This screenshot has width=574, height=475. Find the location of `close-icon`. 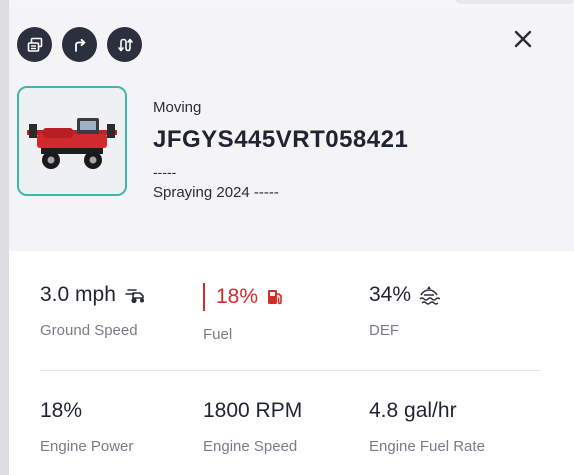

close-icon is located at coordinates (523, 39).